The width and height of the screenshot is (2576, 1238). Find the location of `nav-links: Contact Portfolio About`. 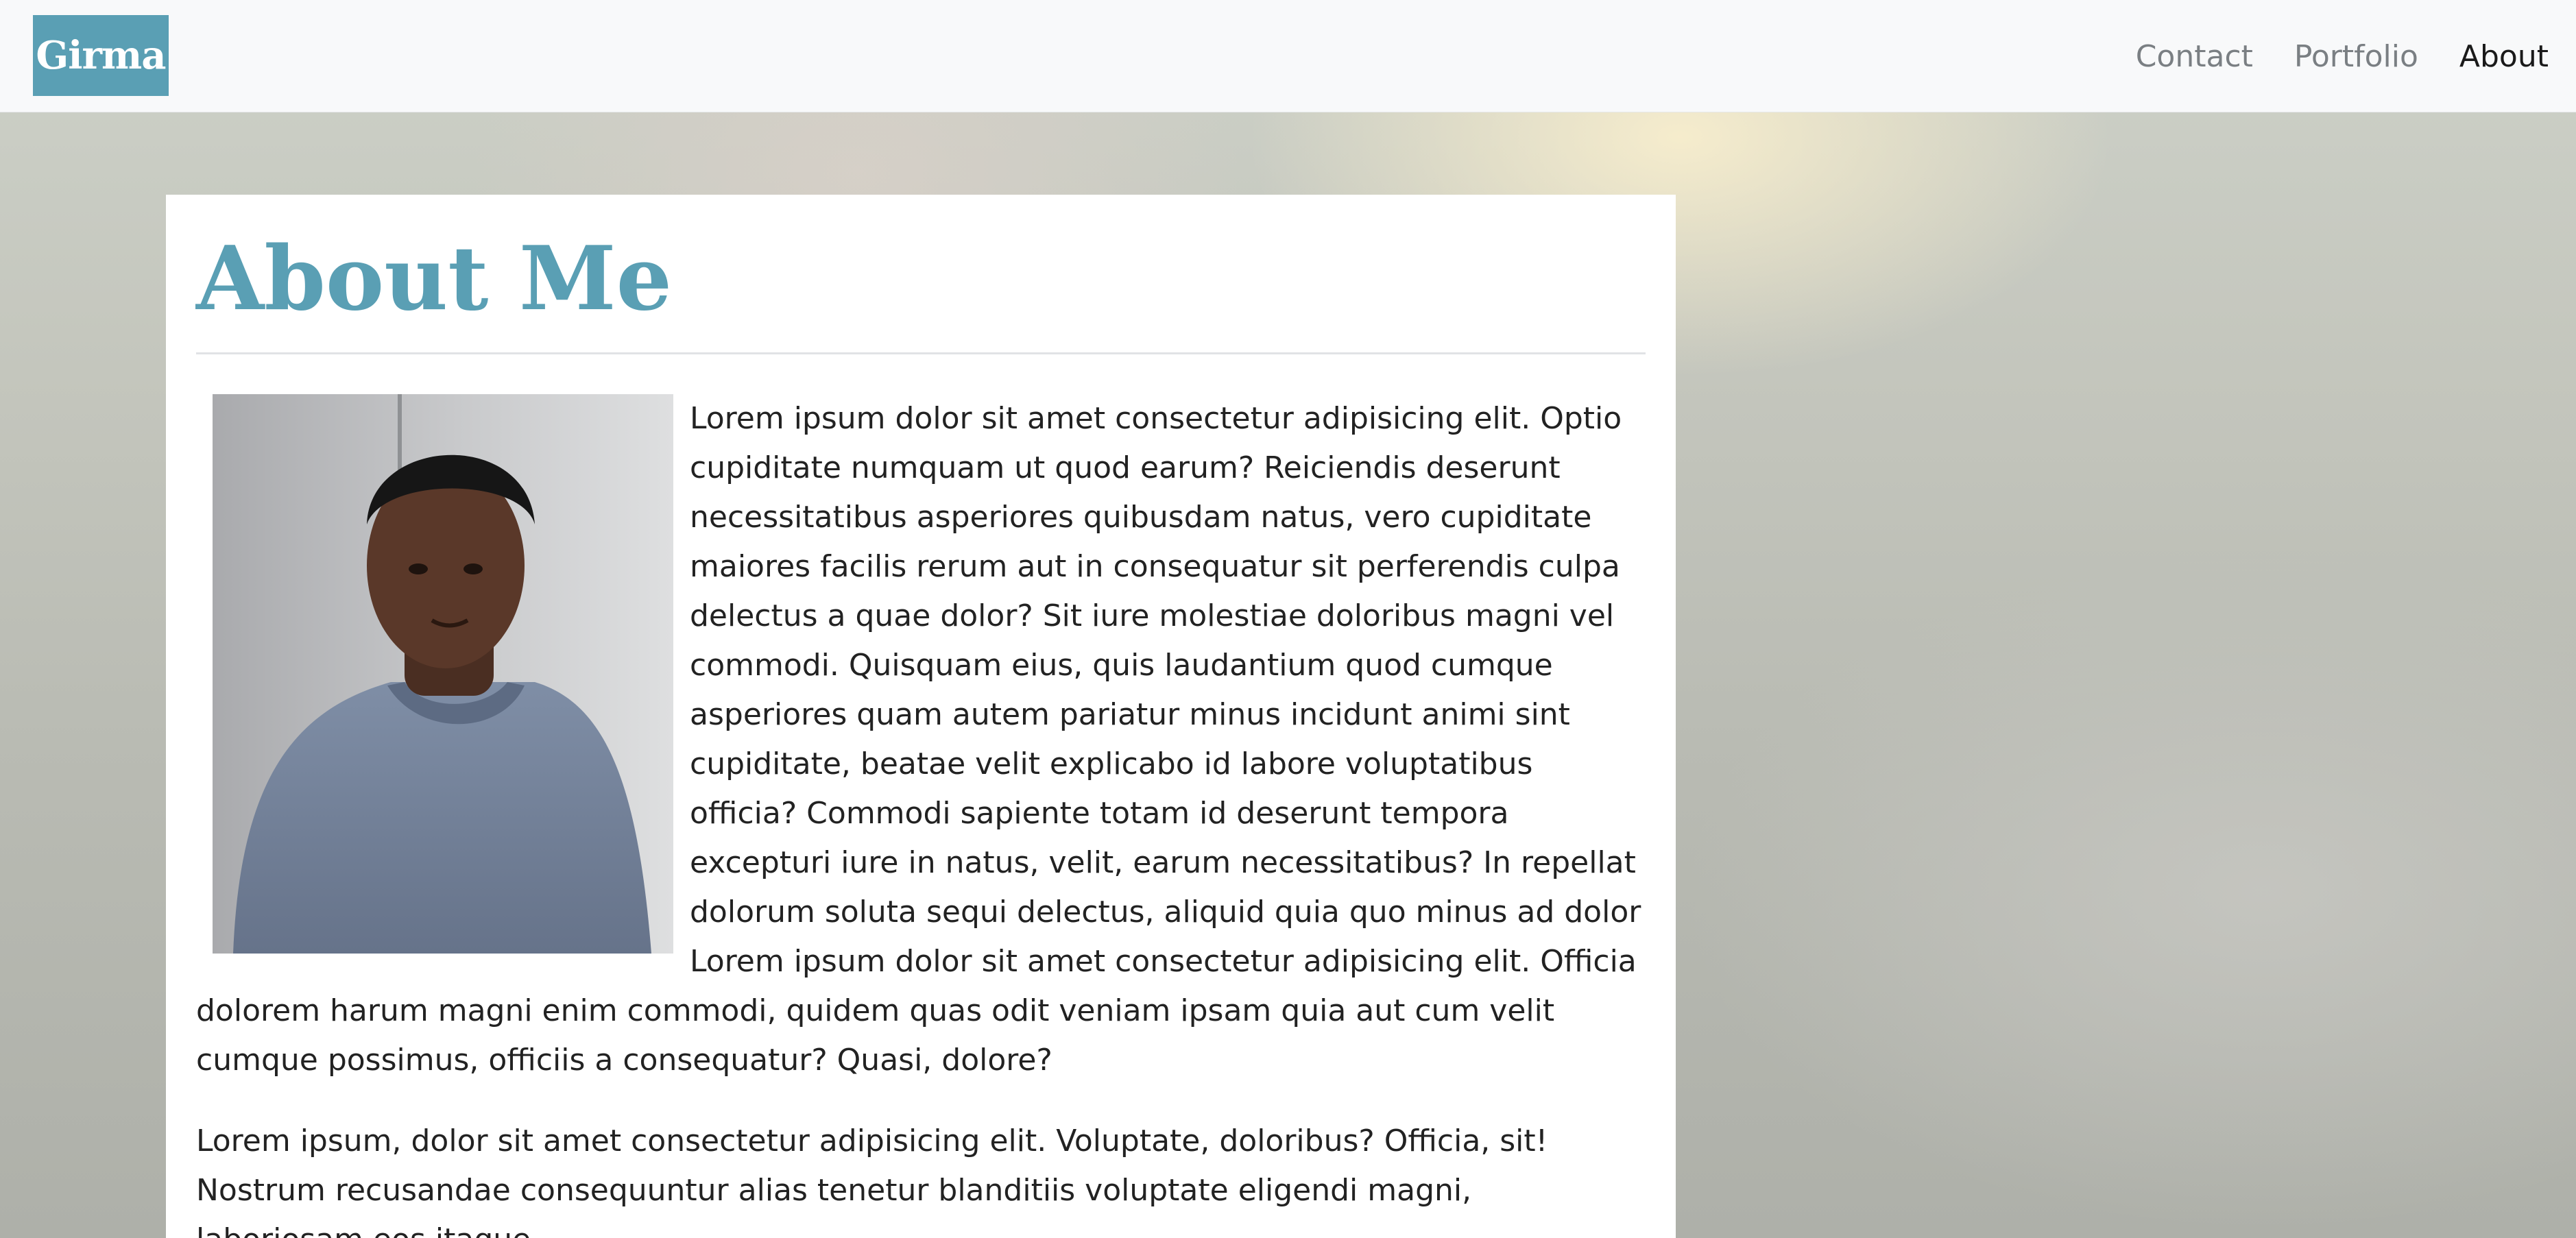

nav-links: Contact Portfolio About is located at coordinates (2342, 56).